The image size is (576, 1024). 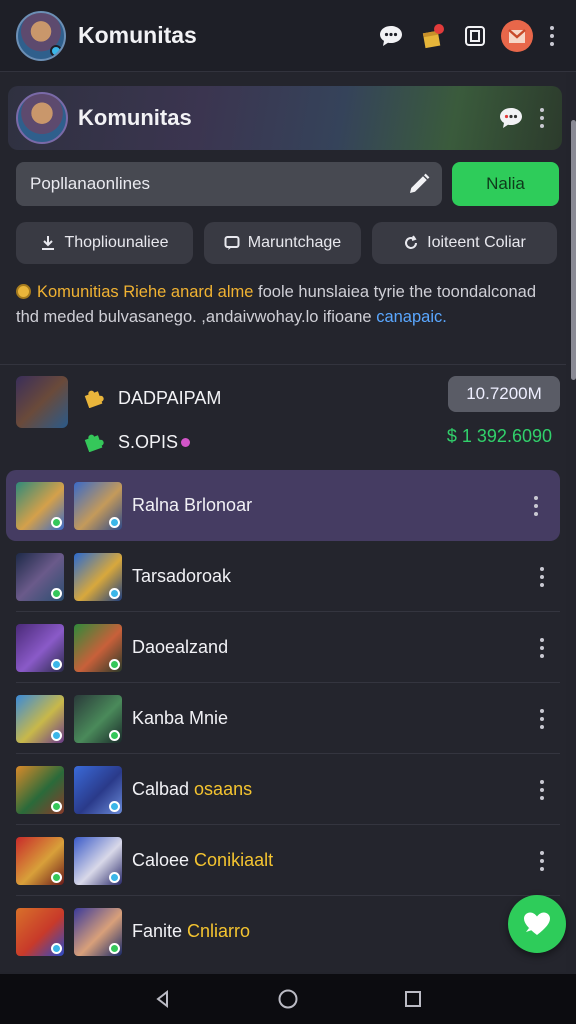 I want to click on search-submit-button: Nalia, so click(x=505, y=184).